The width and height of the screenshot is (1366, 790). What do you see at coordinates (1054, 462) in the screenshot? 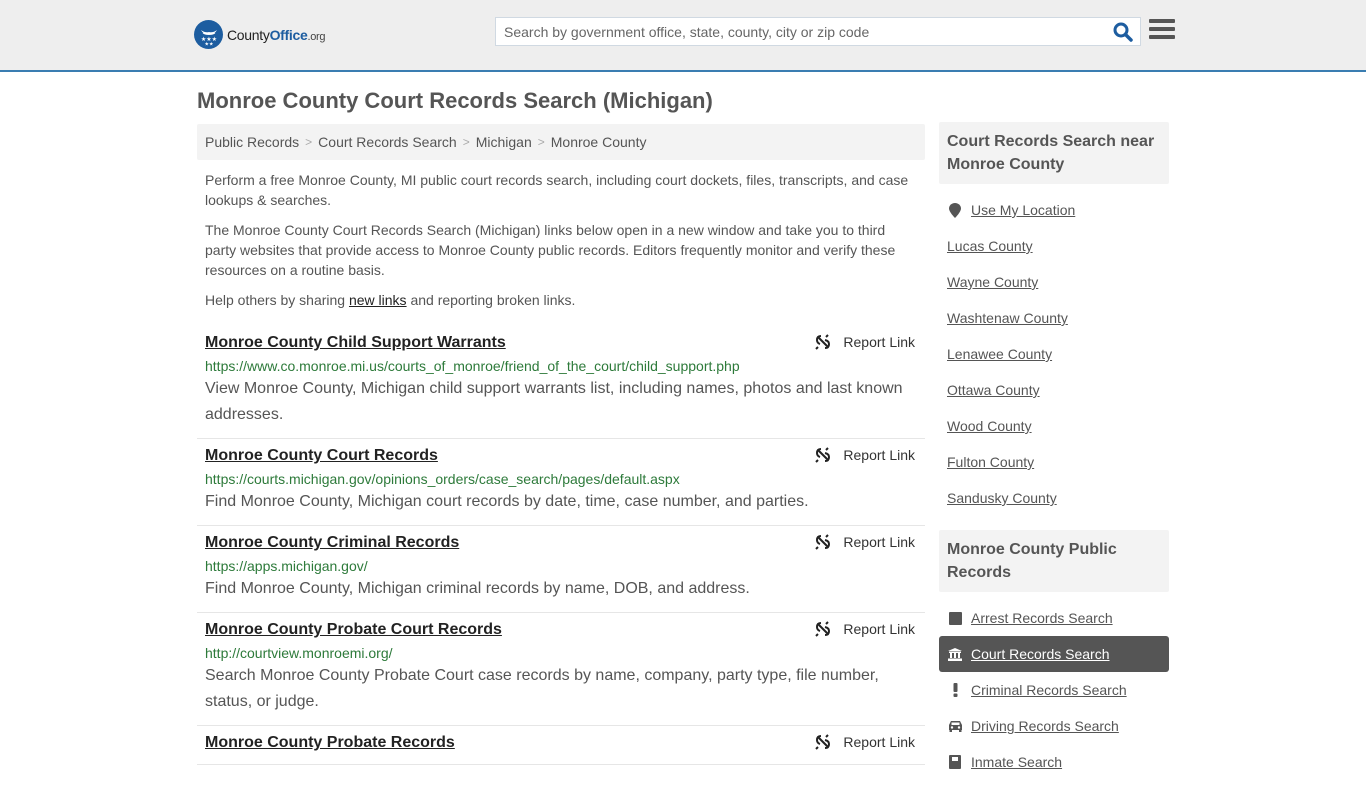
I see `nearby-county-item: Fulton County` at bounding box center [1054, 462].